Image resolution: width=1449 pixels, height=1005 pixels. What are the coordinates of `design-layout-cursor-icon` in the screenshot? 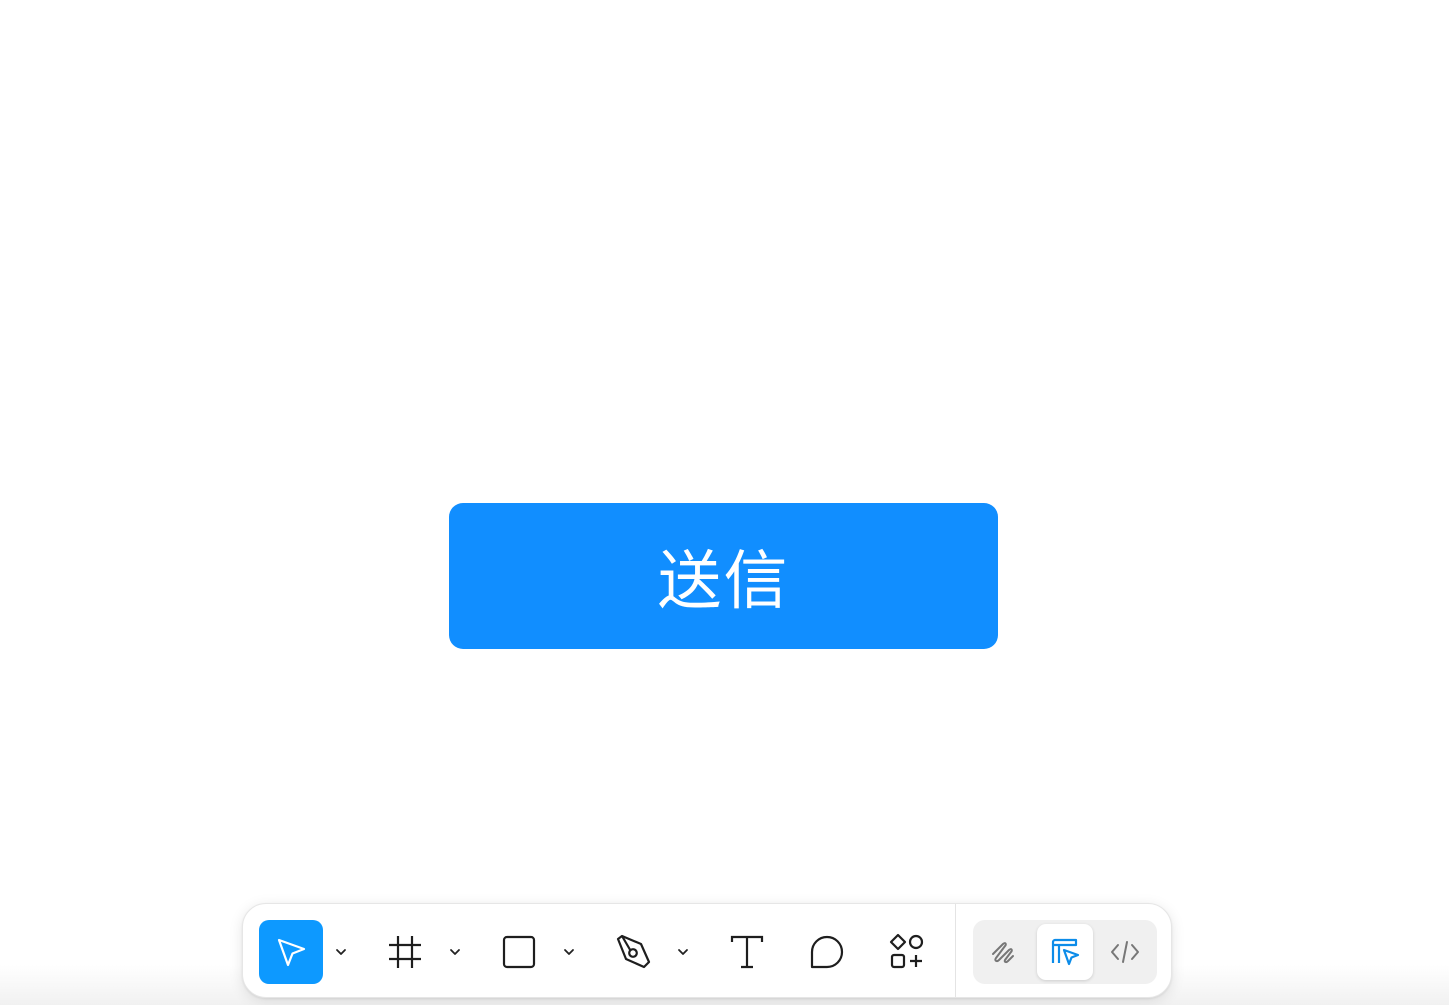 It's located at (1065, 952).